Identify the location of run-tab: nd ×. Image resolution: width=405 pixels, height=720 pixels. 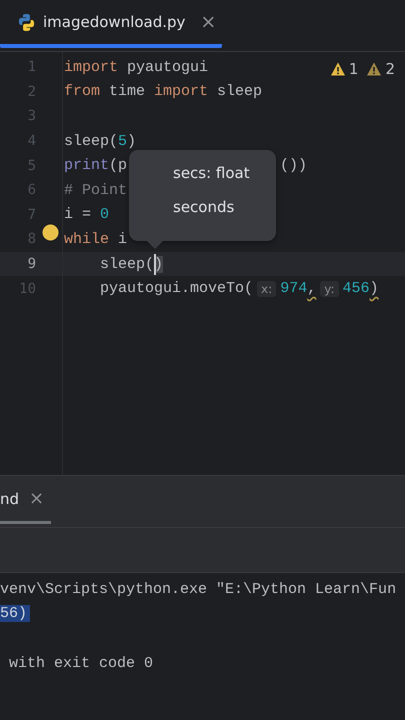
(25, 500).